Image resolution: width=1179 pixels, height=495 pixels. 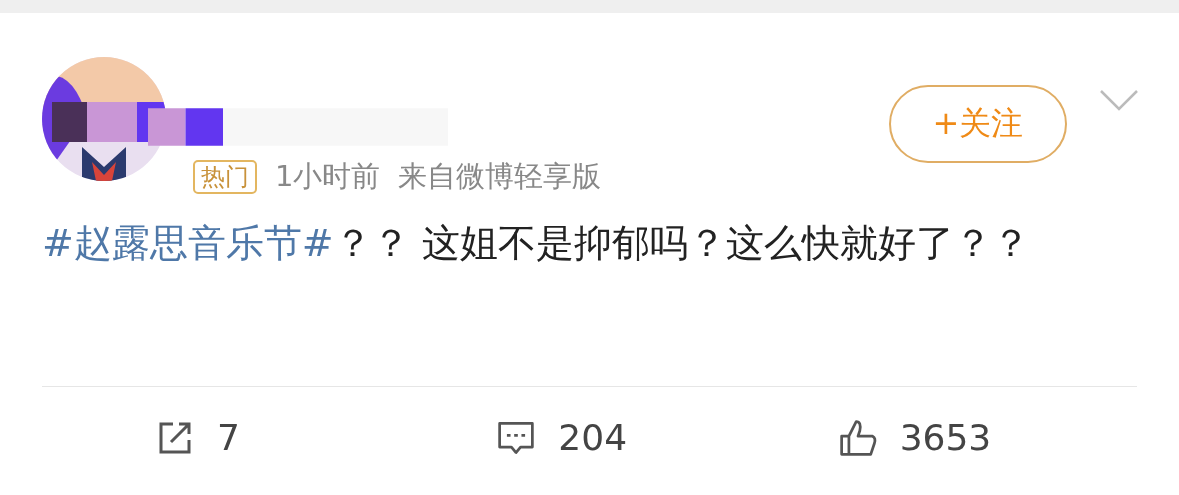 What do you see at coordinates (188, 243) in the screenshot?
I see `hashtag-link: #赵露思音乐节#` at bounding box center [188, 243].